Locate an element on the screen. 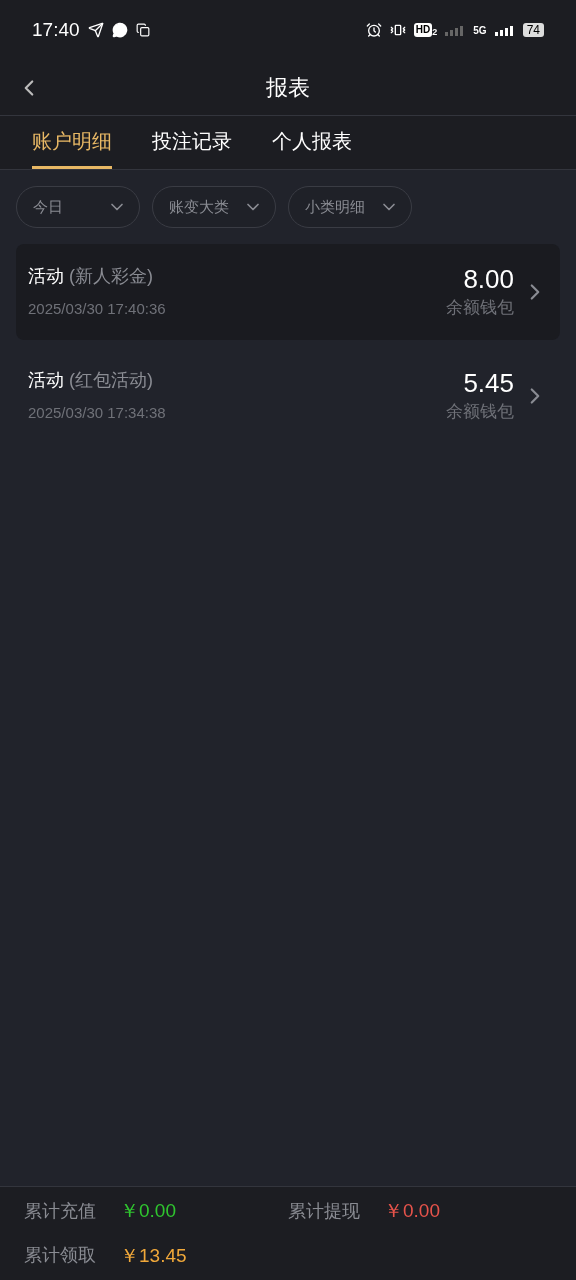 This screenshot has width=576, height=1280. network-label: 5G is located at coordinates (480, 30).